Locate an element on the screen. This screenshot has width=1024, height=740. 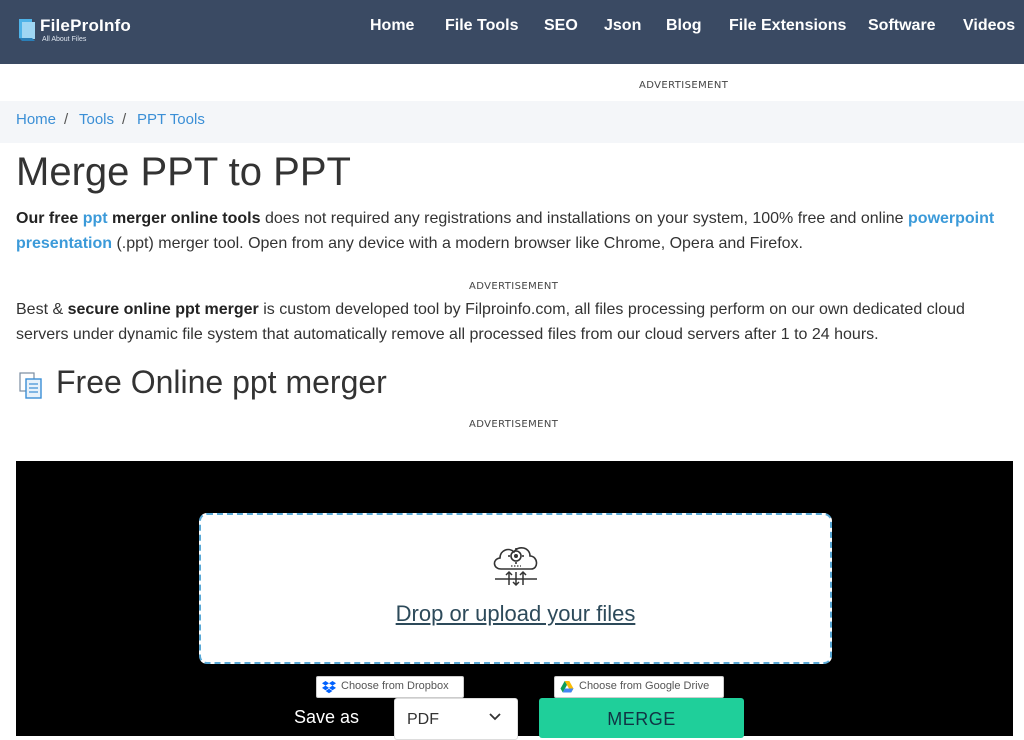
nav-file-tools: File Tools is located at coordinates (481, 26).